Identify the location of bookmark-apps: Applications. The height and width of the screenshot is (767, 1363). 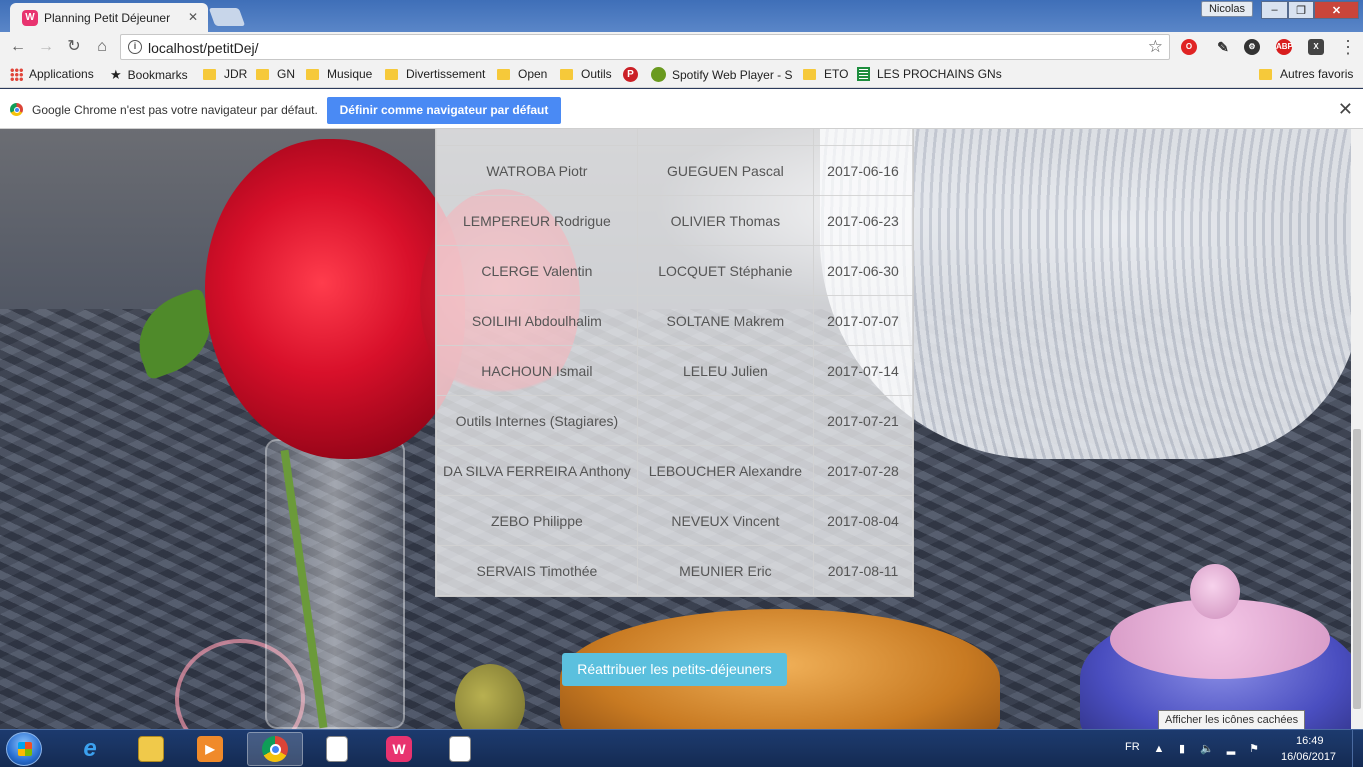
(52, 74).